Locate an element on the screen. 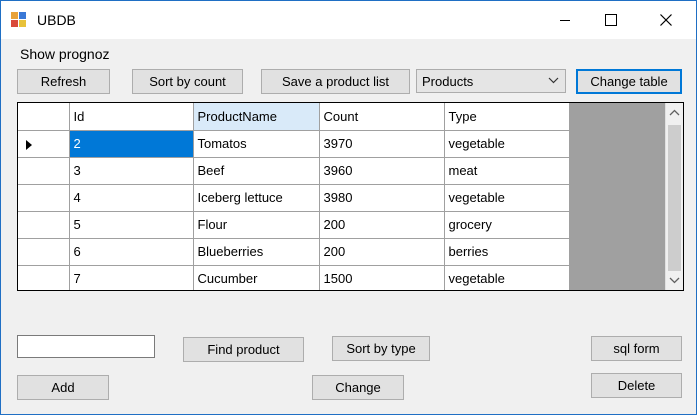 This screenshot has height=415, width=697. save-product-list-button: Save a product list is located at coordinates (335, 81).